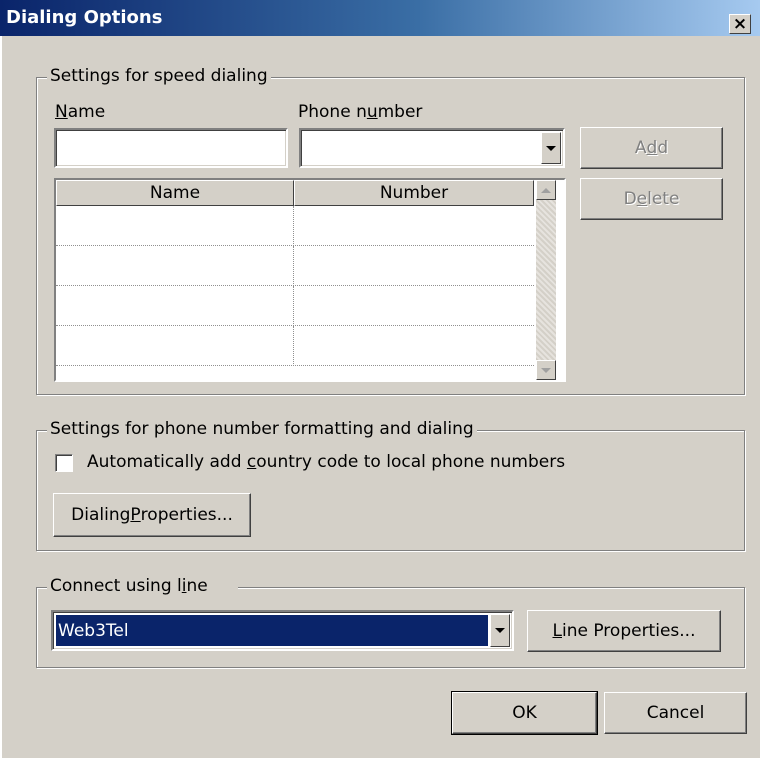 This screenshot has height=758, width=760. What do you see at coordinates (64, 463) in the screenshot?
I see `country-code-checkbox` at bounding box center [64, 463].